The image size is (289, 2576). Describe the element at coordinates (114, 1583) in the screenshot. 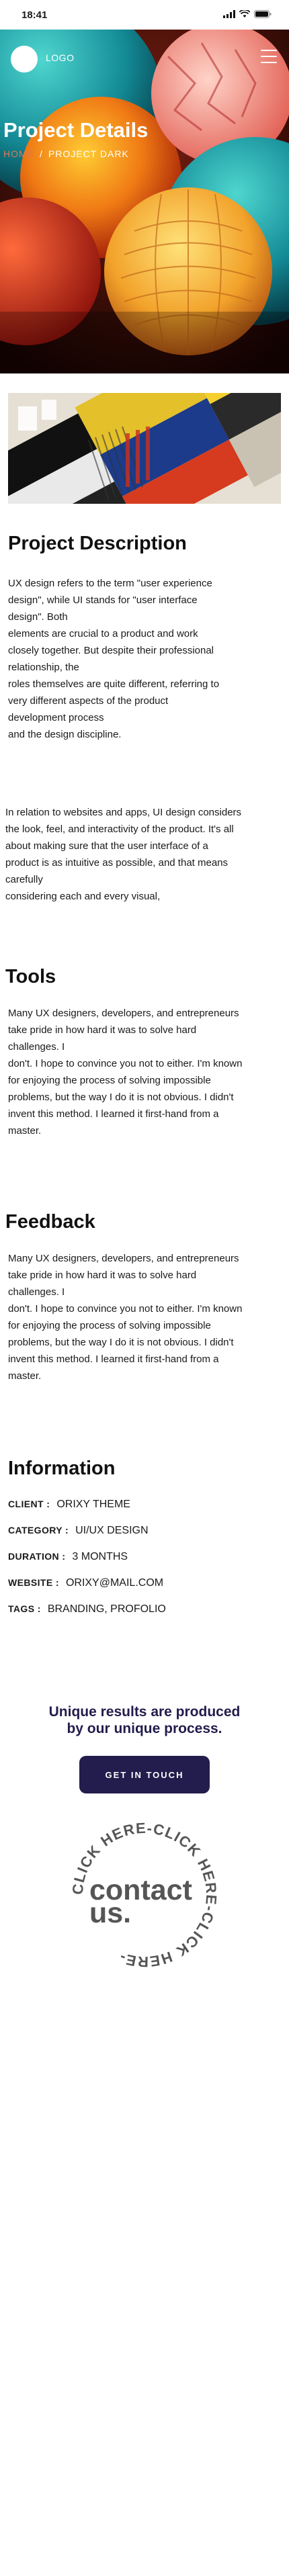

I see `info-value: ORIXY@MAIL.COM` at that location.